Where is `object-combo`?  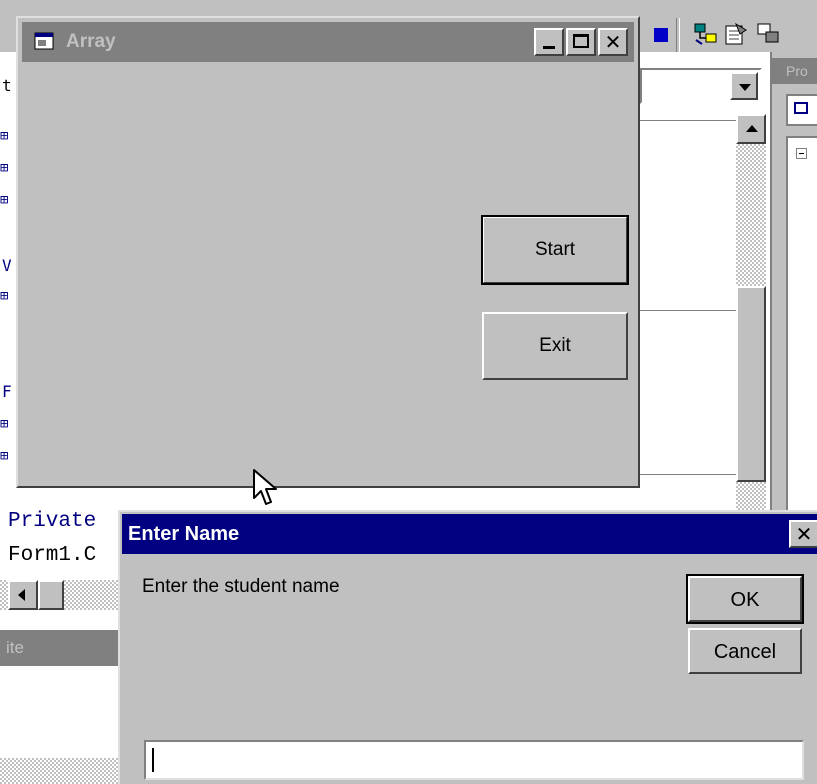
object-combo is located at coordinates (801, 110).